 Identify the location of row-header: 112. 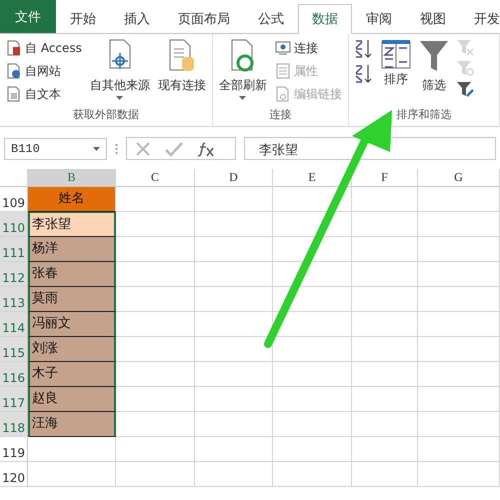
(14, 274).